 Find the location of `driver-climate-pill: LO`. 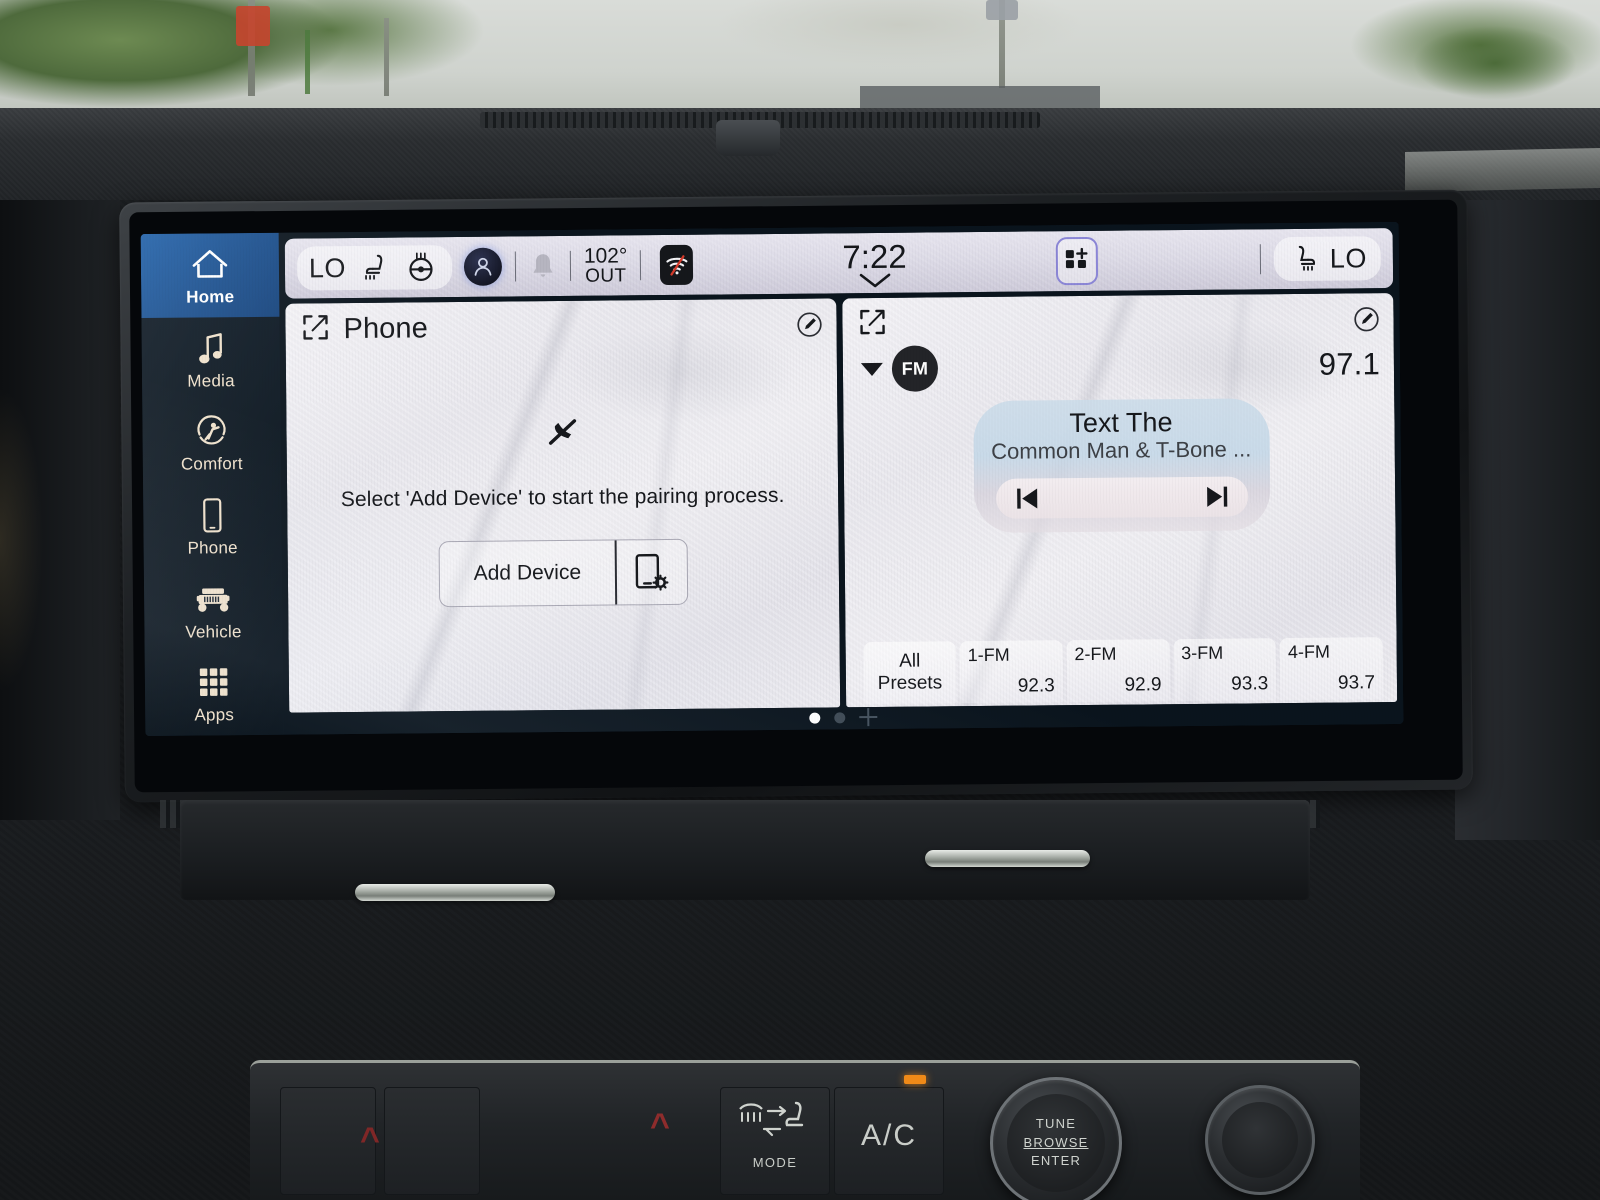

driver-climate-pill: LO is located at coordinates (374, 268).